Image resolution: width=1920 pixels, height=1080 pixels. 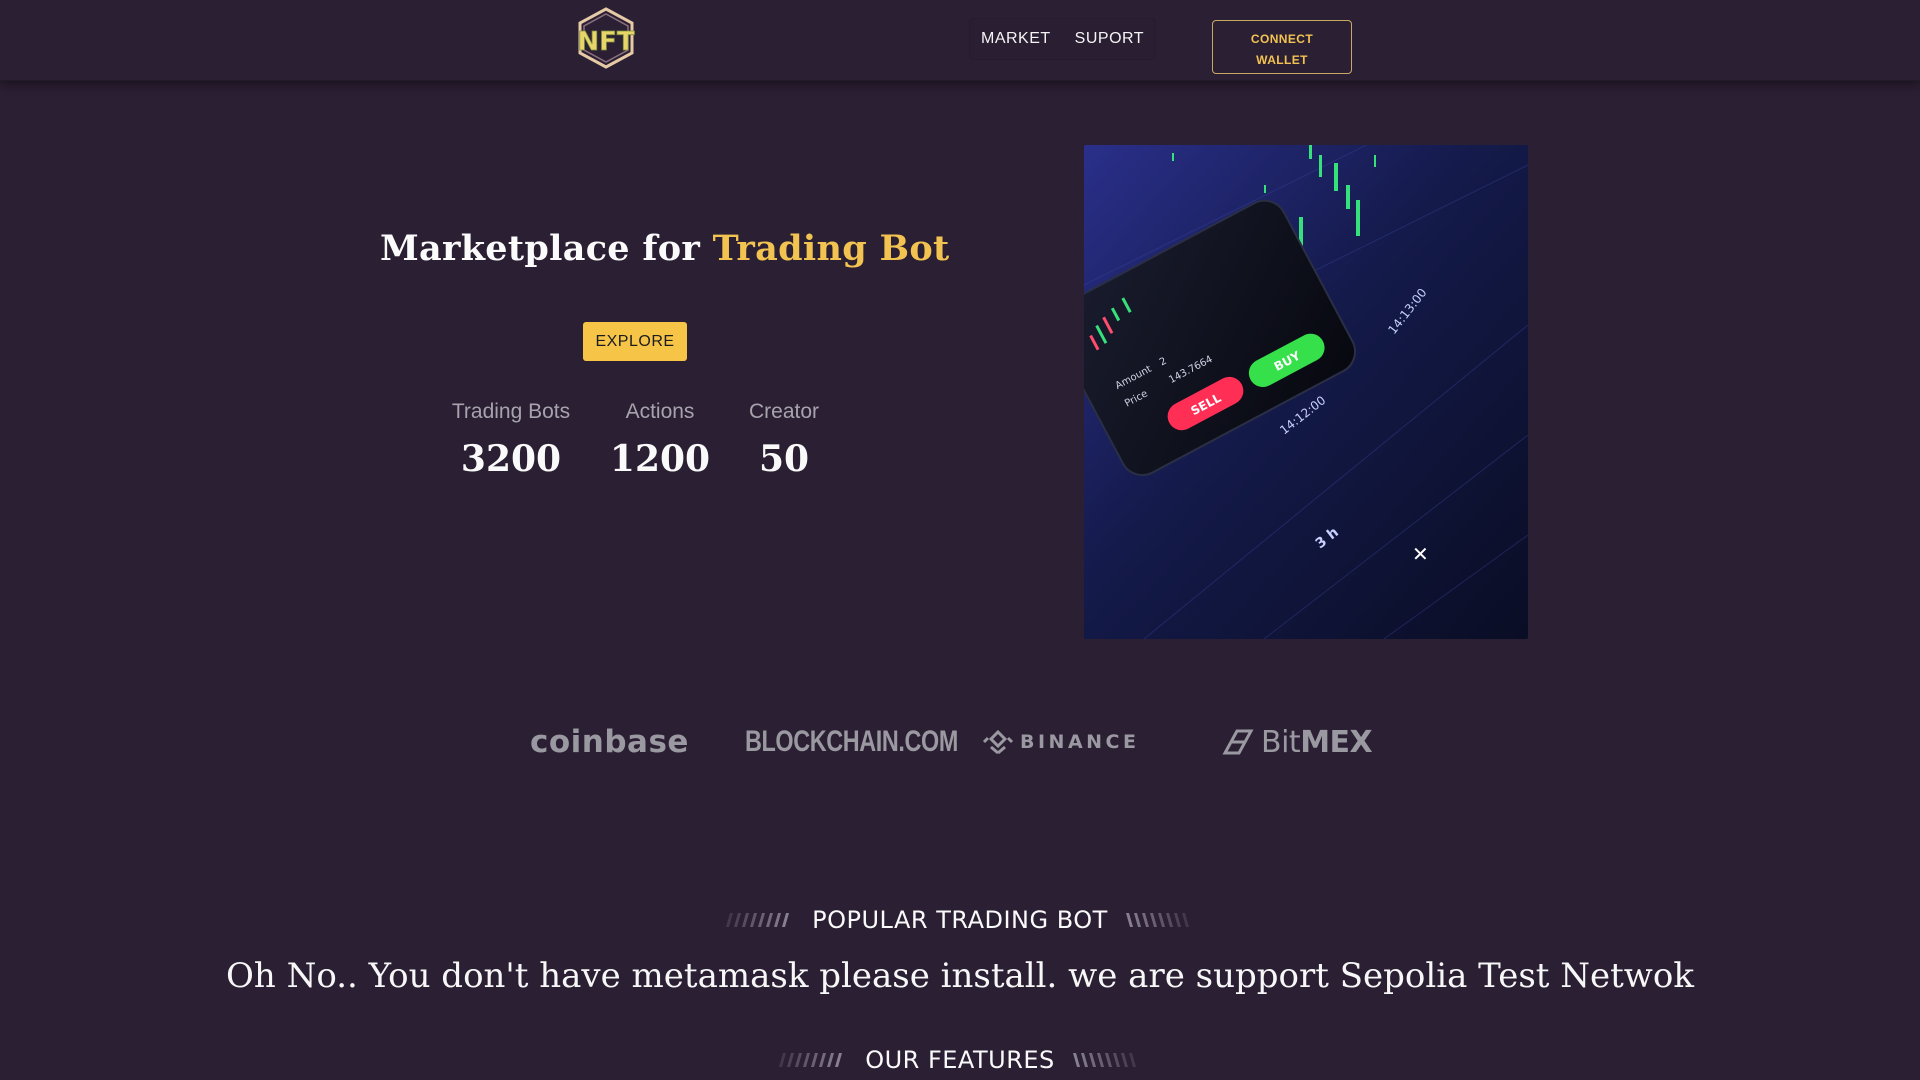 I want to click on nav-support: SUPORT, so click(x=1109, y=39).